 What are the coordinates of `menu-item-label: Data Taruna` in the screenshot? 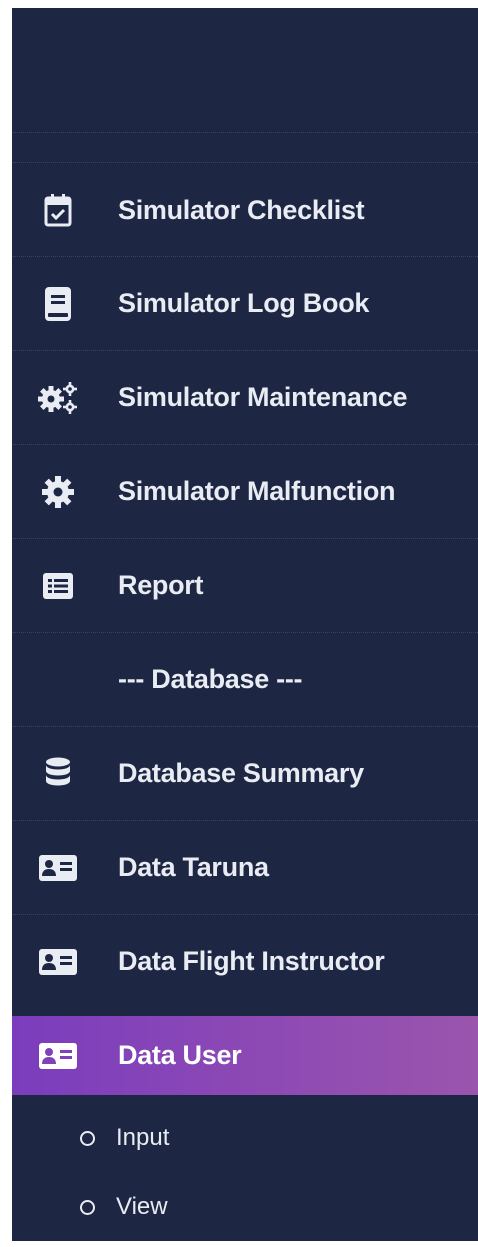 It's located at (193, 867).